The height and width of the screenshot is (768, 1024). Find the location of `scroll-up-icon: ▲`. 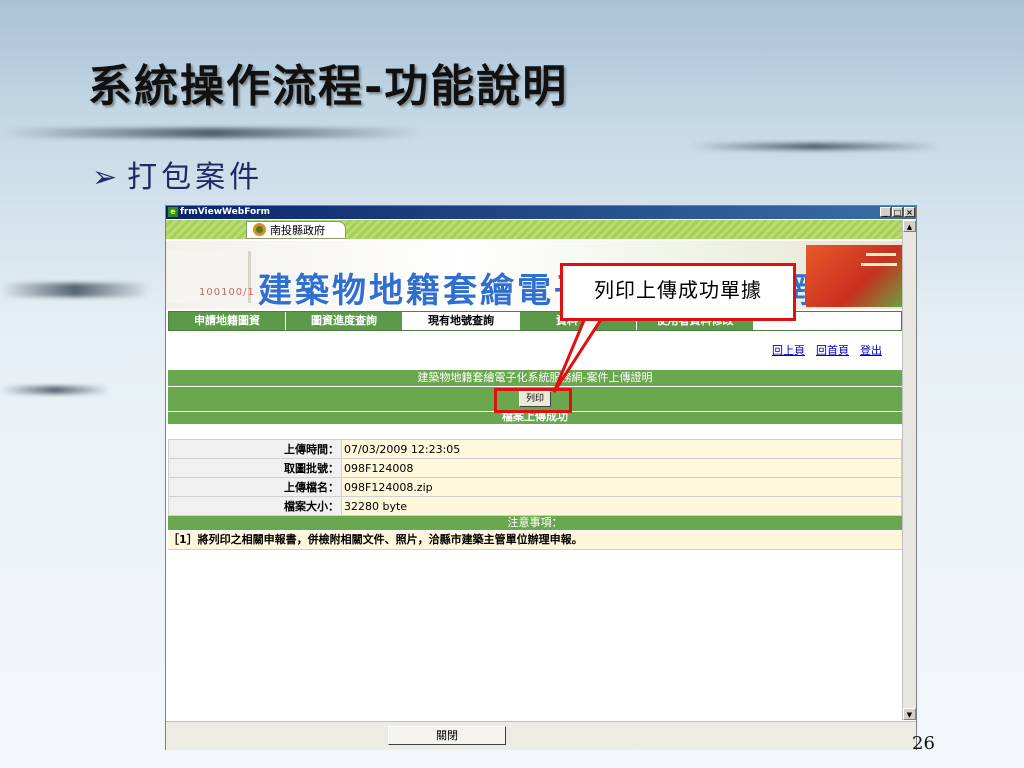

scroll-up-icon: ▲ is located at coordinates (909, 226).